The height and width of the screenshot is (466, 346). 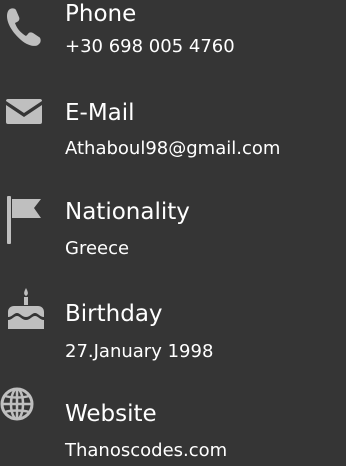 I want to click on phone-icon, so click(x=26, y=28).